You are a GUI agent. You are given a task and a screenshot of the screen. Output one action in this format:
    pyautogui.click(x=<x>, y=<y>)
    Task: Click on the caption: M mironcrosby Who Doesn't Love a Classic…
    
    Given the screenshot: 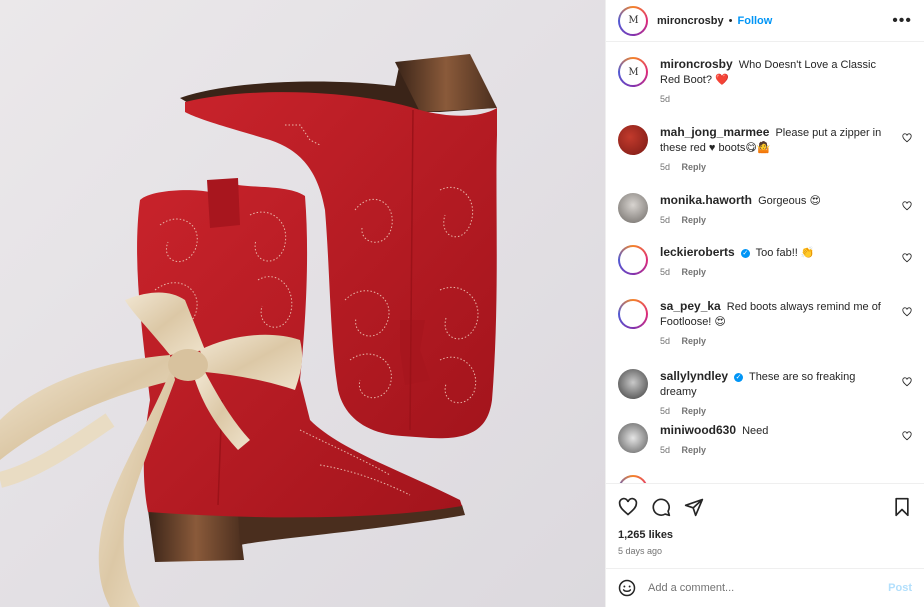 What is the action you would take?
    pyautogui.click(x=765, y=80)
    